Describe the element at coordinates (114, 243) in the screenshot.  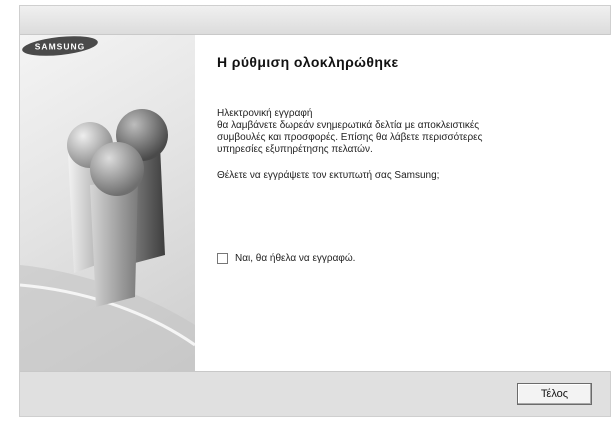
I see `center-figure-body` at that location.